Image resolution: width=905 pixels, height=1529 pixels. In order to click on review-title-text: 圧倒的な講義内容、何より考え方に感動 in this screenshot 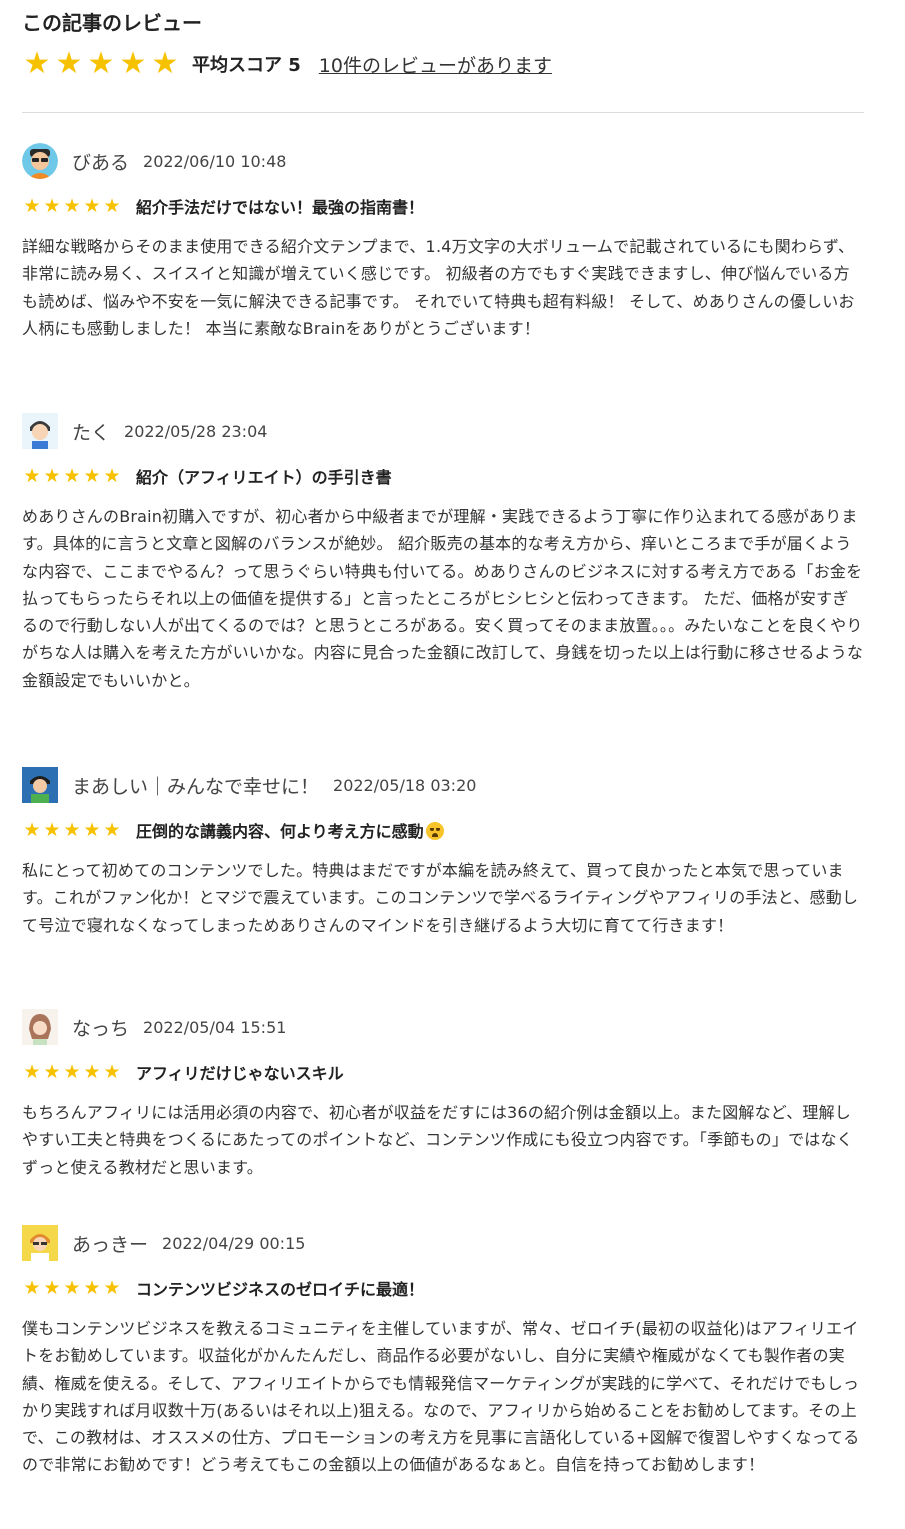, I will do `click(280, 831)`.